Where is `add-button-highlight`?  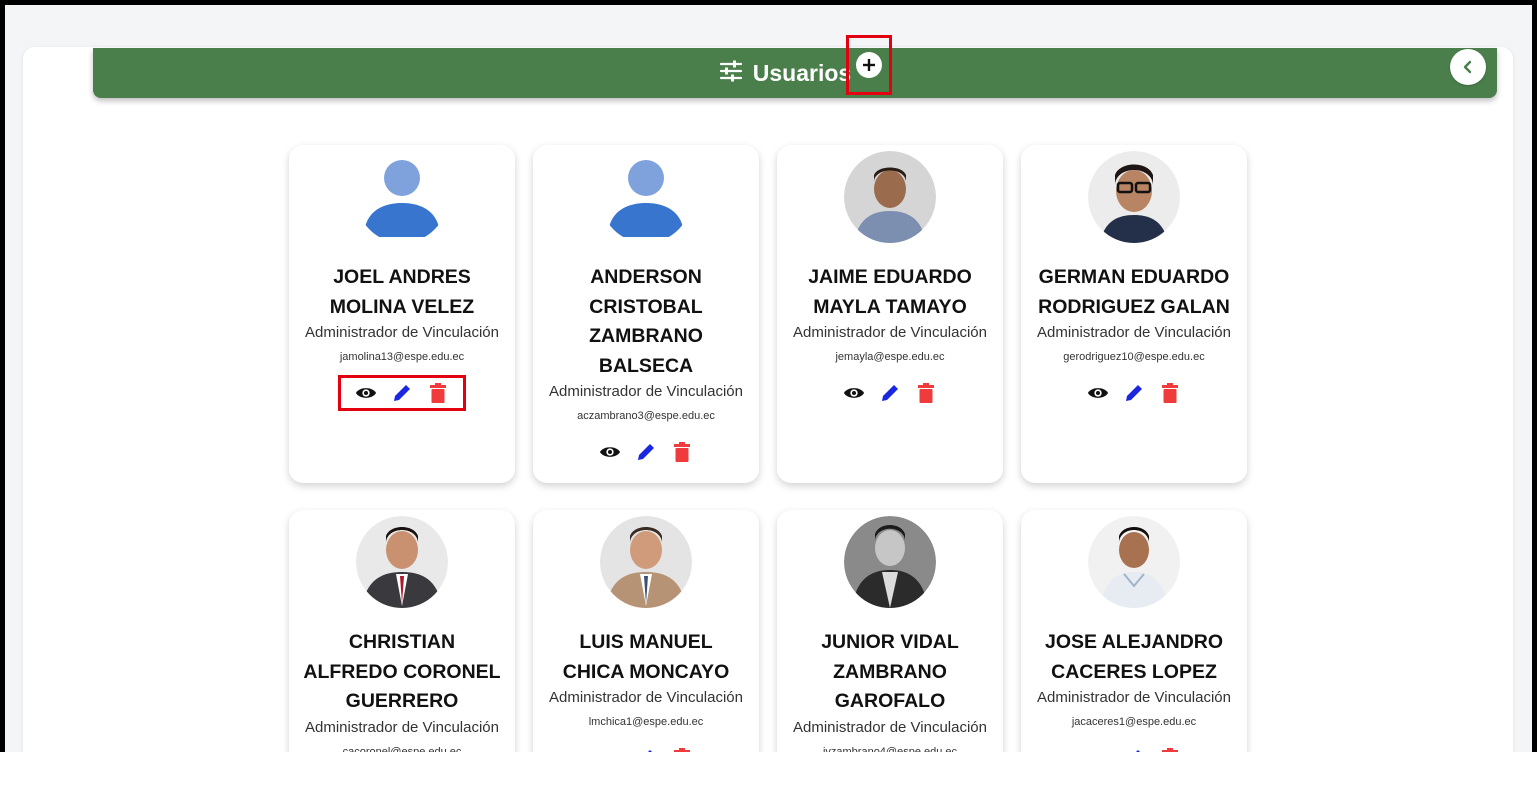
add-button-highlight is located at coordinates (869, 65).